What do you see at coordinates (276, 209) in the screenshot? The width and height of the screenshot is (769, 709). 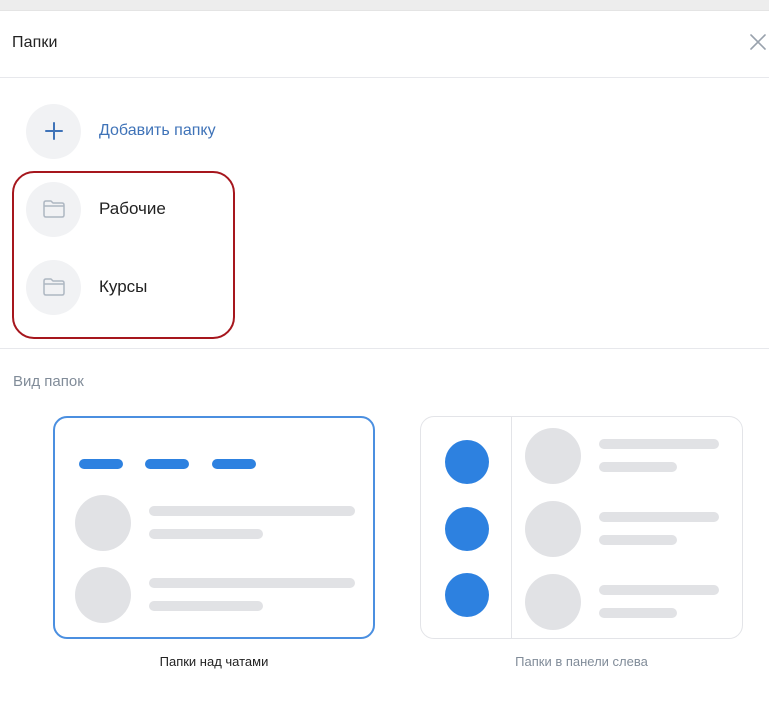 I see `folder-item-rabochie: Рабочие` at bounding box center [276, 209].